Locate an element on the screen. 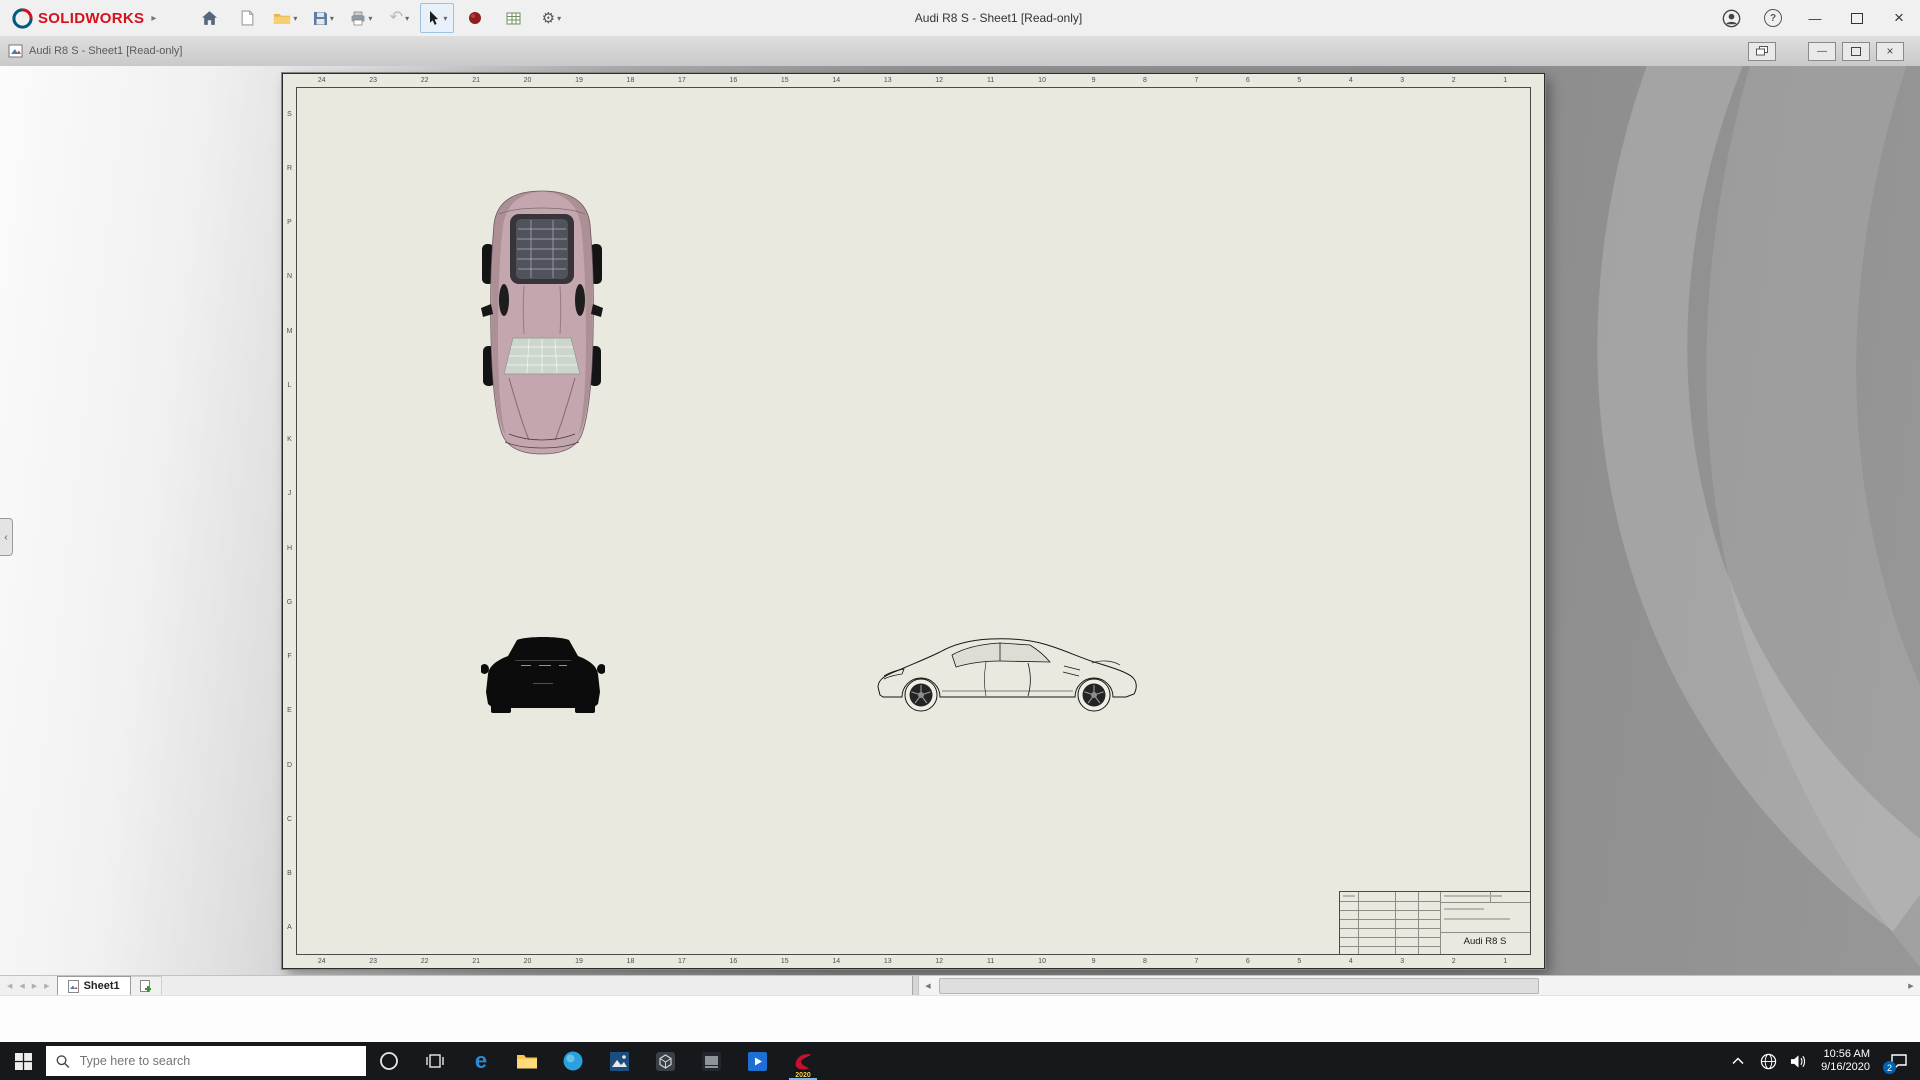  scroll-left-icon: ◀ is located at coordinates (928, 986).